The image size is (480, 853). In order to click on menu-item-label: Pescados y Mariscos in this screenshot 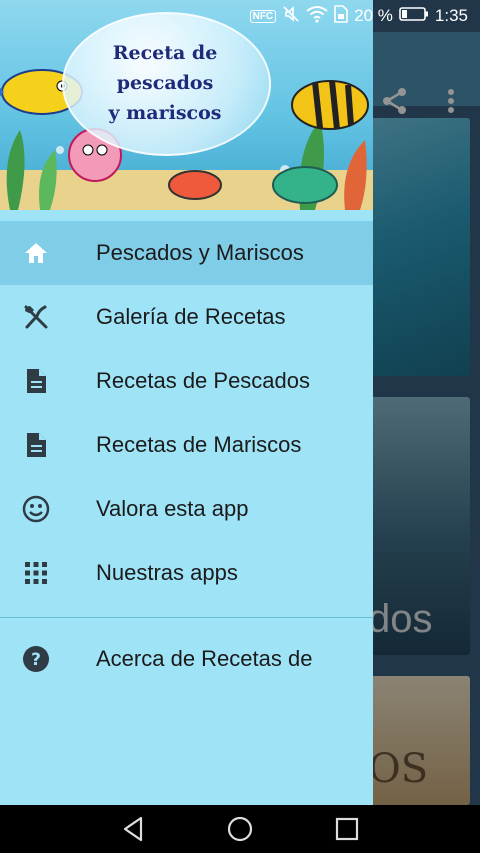, I will do `click(200, 252)`.